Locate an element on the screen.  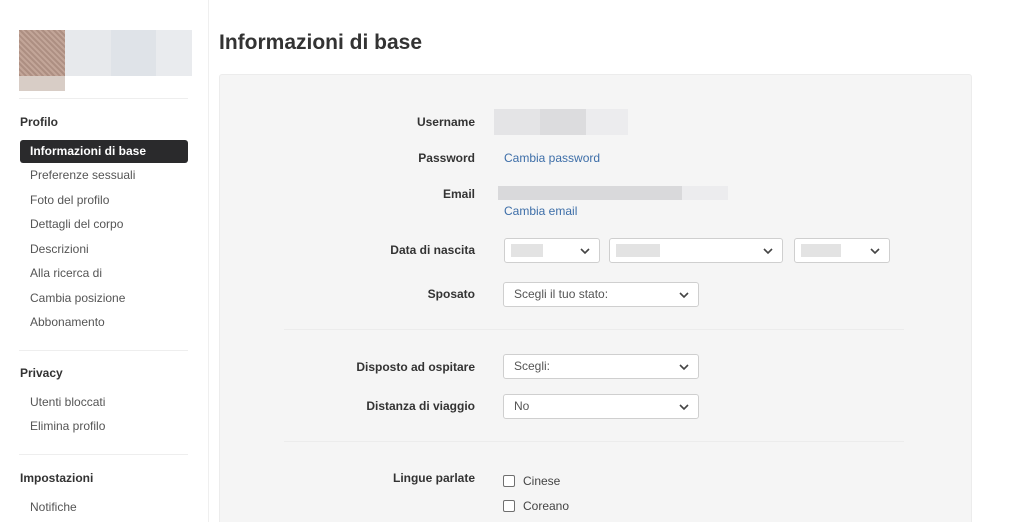
page-title: Informazioni di base is located at coordinates (321, 42).